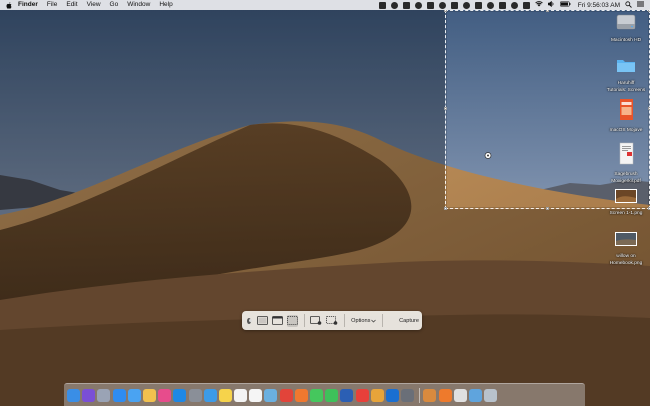  I want to click on dock-photos-2-icon, so click(430, 395).